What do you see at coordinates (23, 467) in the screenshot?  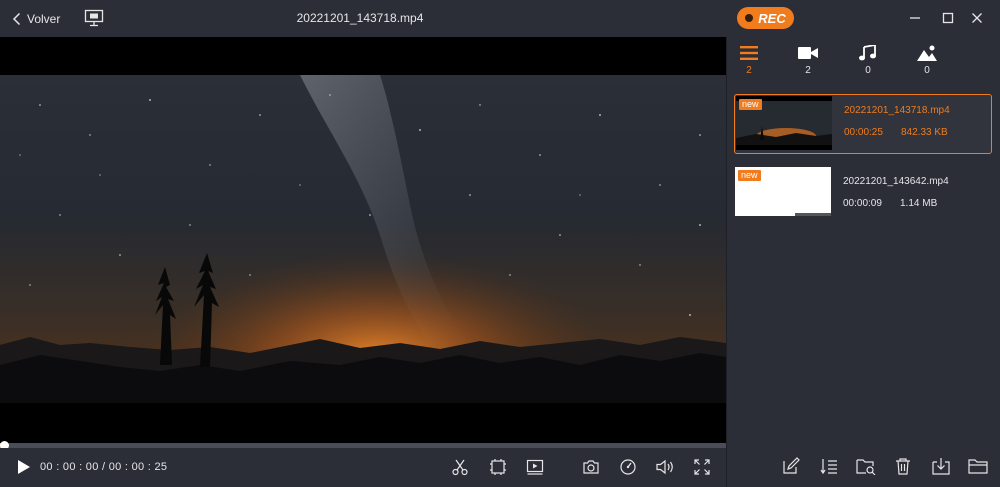 I see `play-icon` at bounding box center [23, 467].